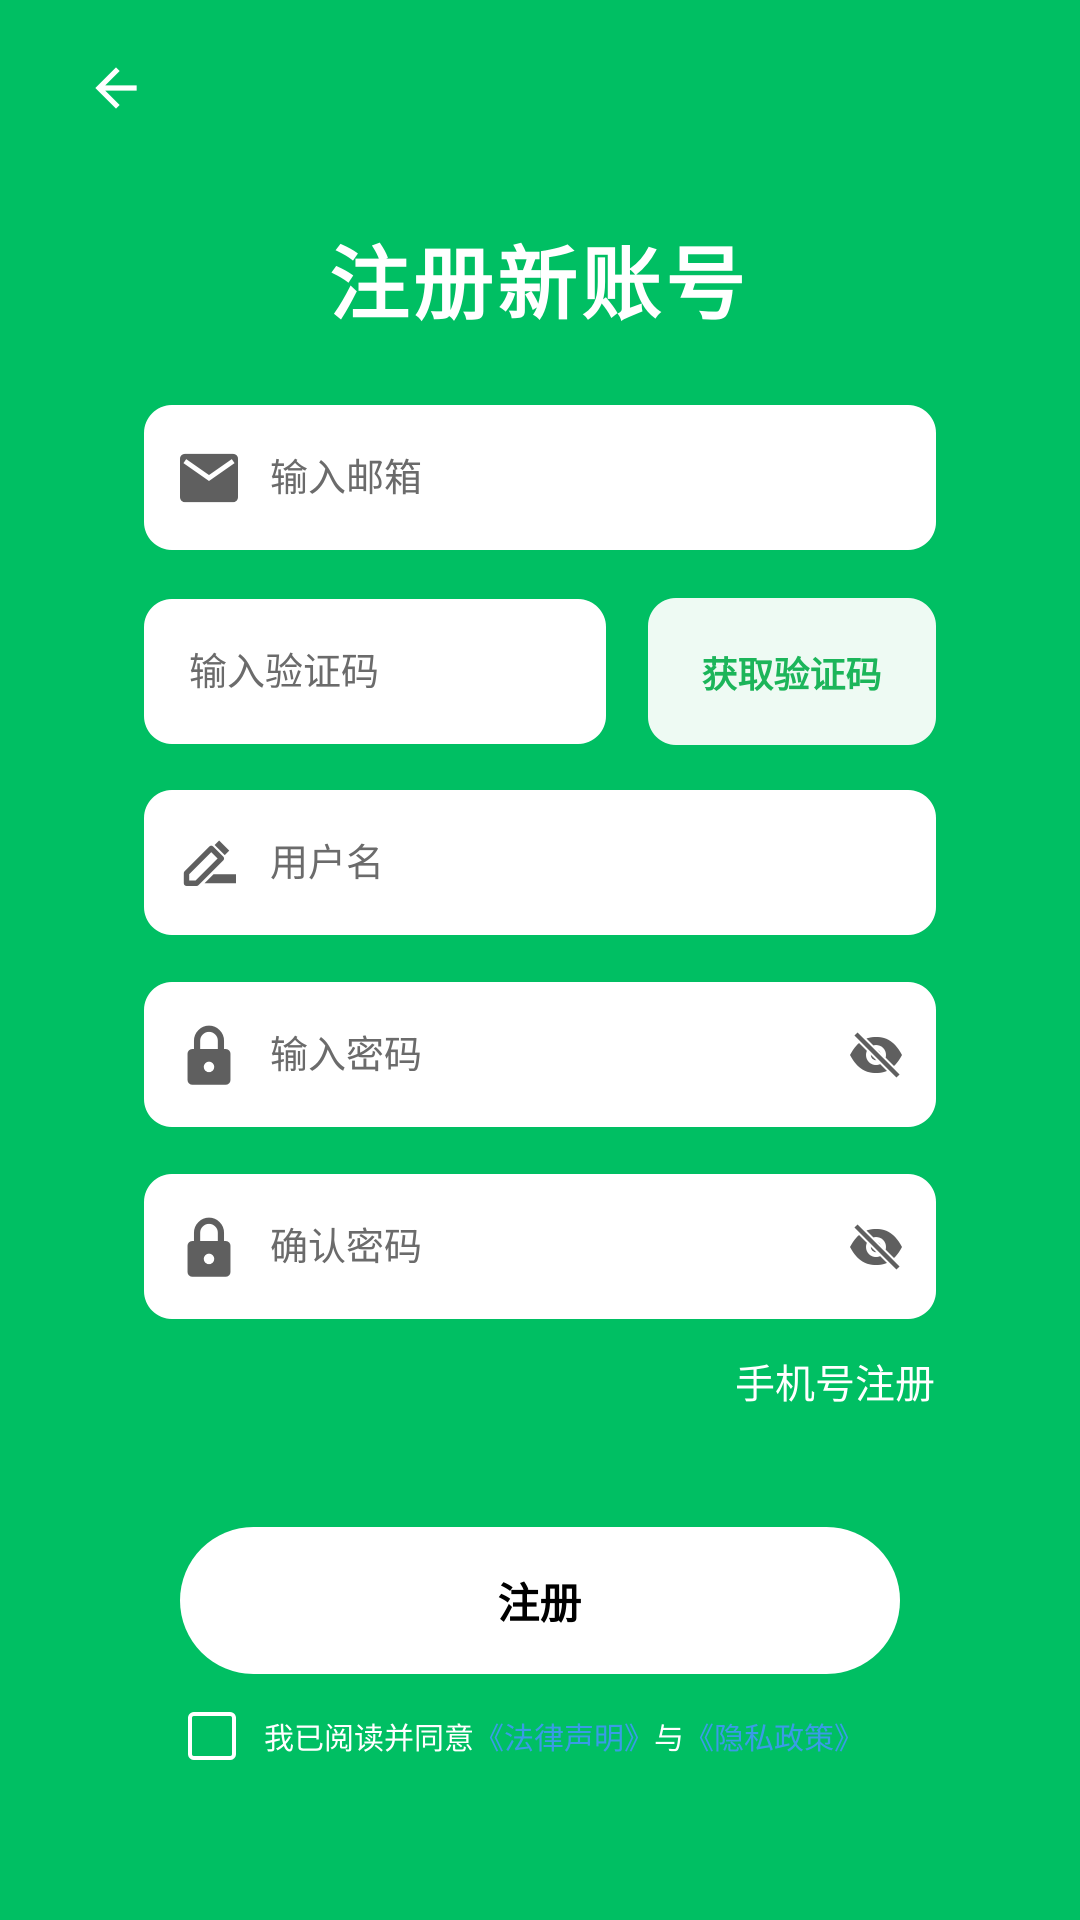 The width and height of the screenshot is (1080, 1920). I want to click on code-input, so click(384, 671).